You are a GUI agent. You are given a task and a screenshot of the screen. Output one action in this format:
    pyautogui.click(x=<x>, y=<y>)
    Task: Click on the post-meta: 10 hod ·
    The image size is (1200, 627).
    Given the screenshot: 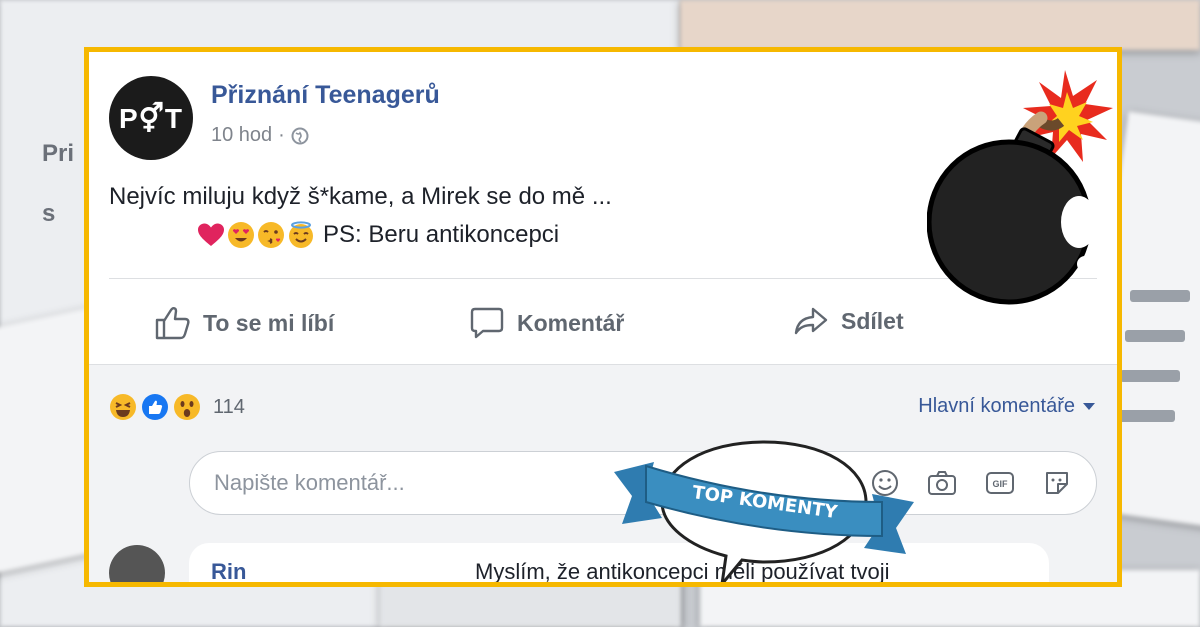 What is the action you would take?
    pyautogui.click(x=260, y=135)
    